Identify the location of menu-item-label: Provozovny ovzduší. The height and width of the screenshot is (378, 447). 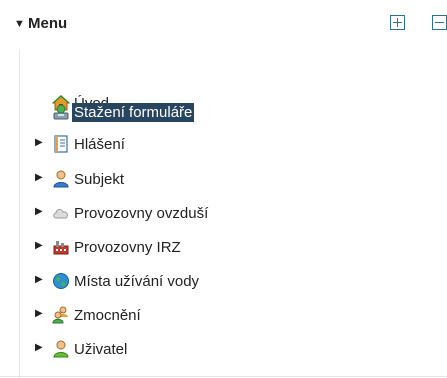
(141, 213).